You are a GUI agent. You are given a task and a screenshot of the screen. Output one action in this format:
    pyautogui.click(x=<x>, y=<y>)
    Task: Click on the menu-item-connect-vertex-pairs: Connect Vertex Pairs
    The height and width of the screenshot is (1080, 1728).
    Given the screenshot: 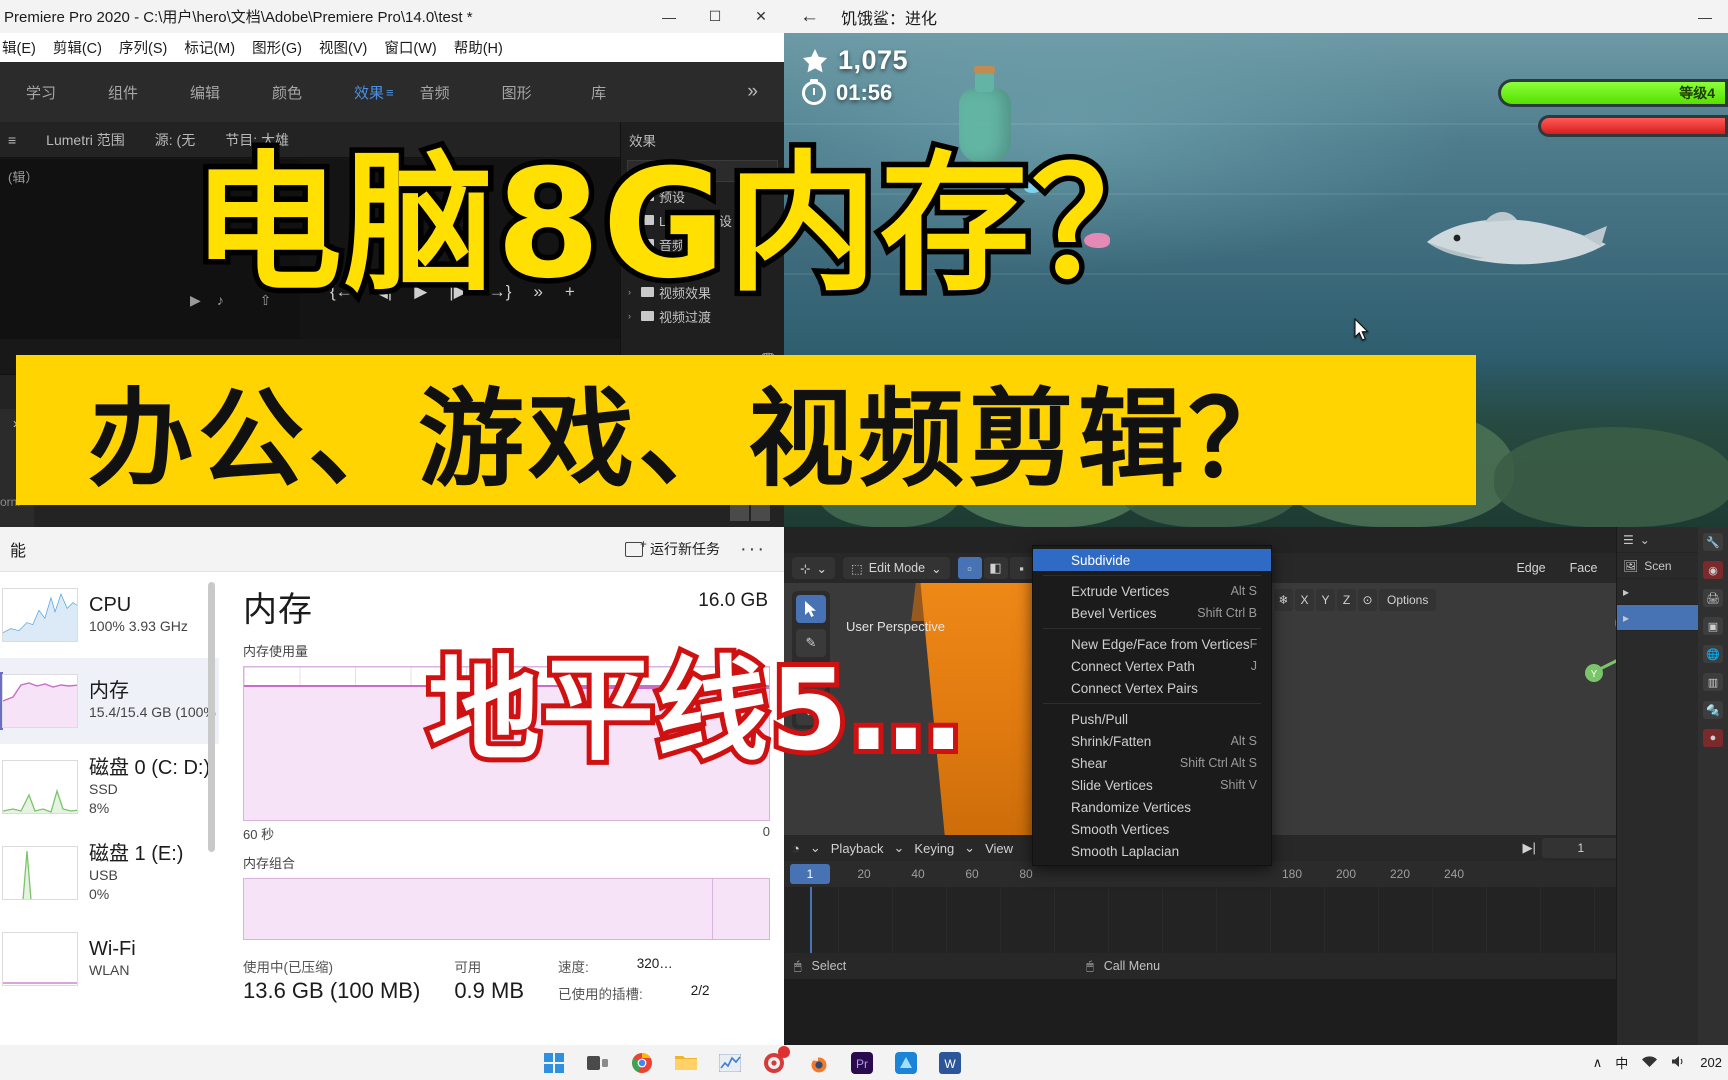 What is the action you would take?
    pyautogui.click(x=1152, y=688)
    